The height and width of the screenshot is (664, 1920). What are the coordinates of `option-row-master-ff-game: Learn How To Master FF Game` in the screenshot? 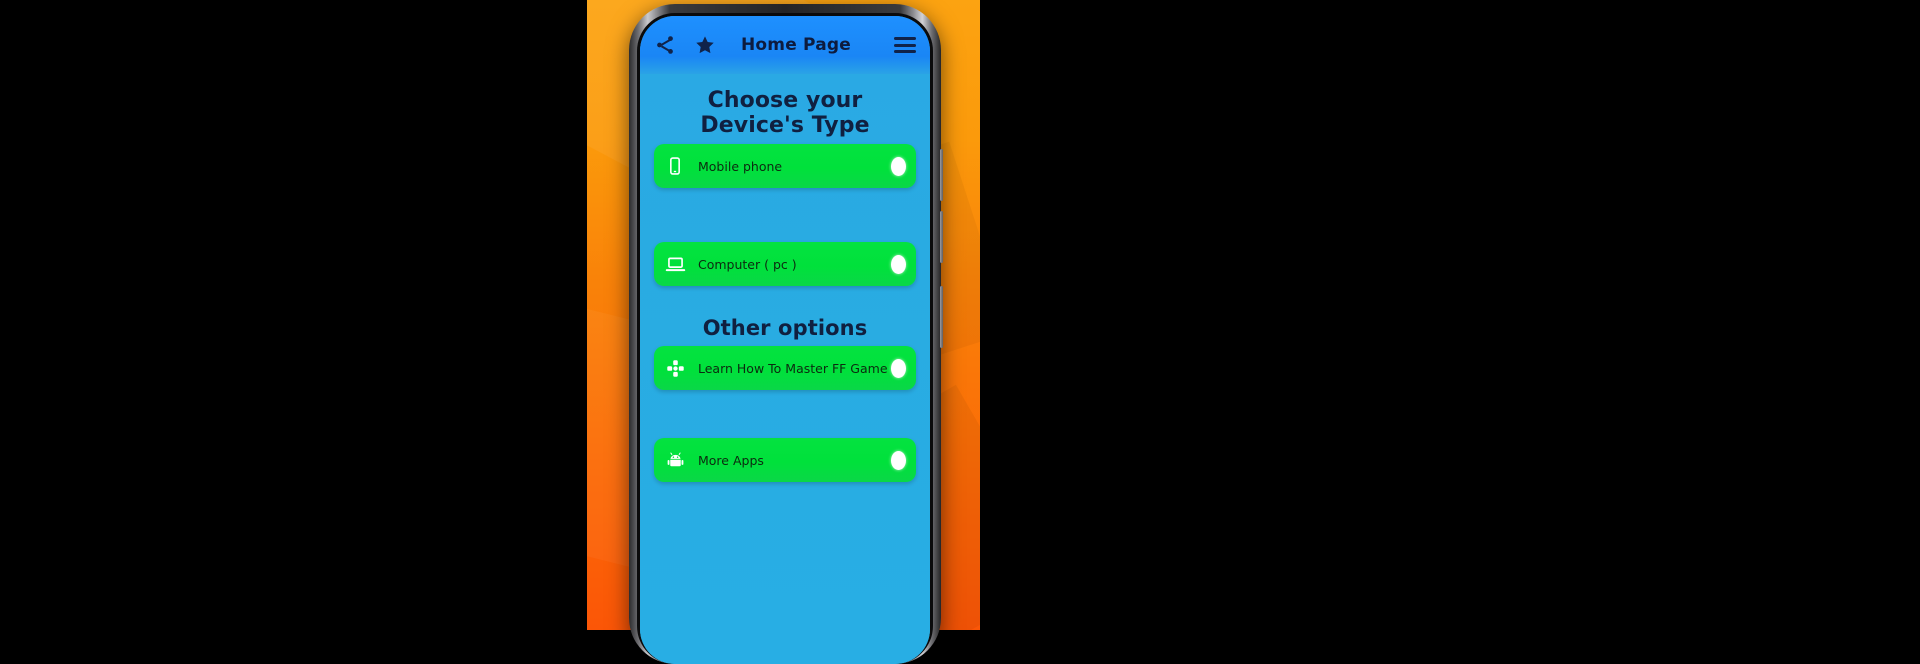 It's located at (785, 368).